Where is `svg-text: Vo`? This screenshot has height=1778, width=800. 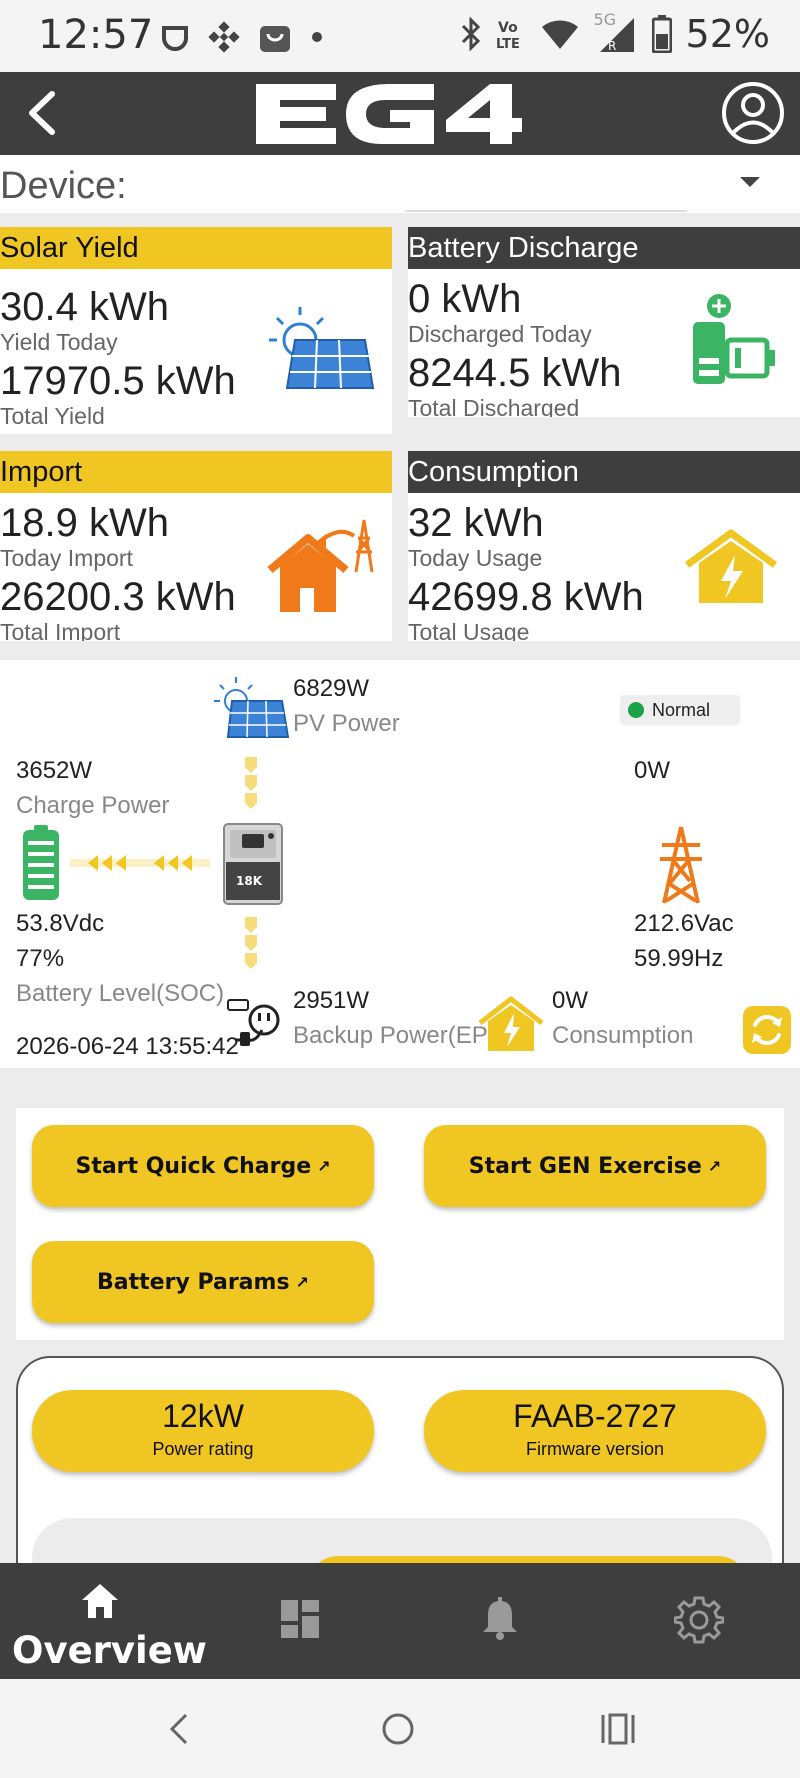
svg-text: Vo is located at coordinates (508, 28).